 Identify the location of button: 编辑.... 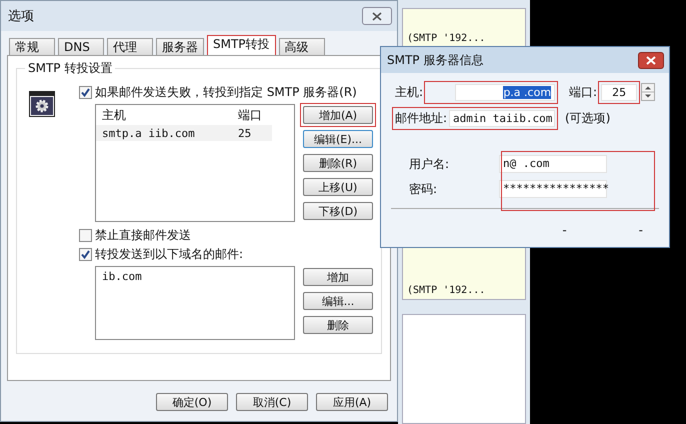
(338, 301).